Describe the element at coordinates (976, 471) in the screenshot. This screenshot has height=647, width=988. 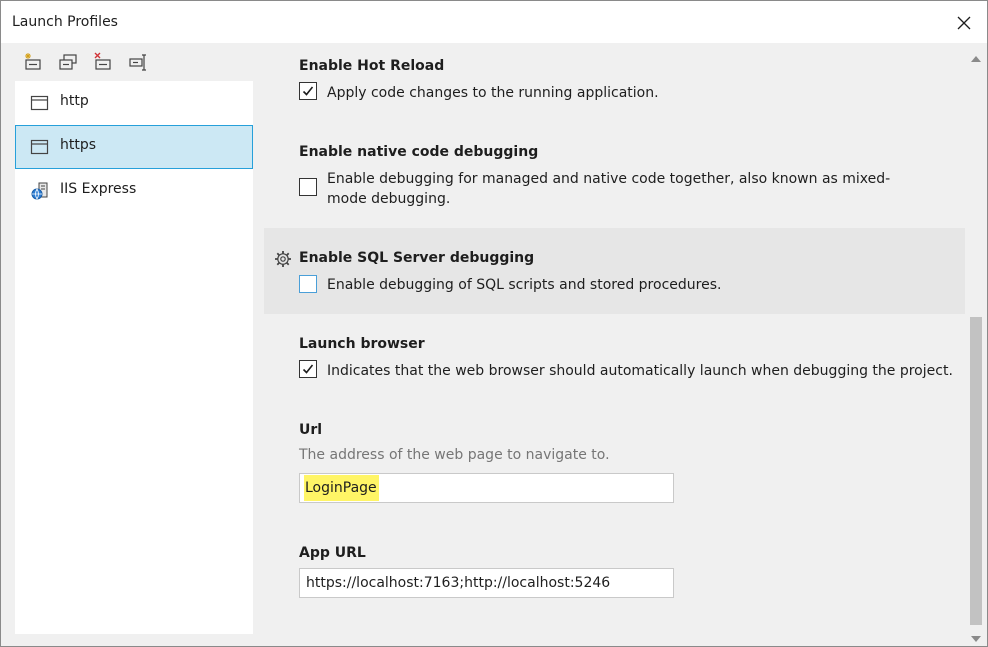
I see `scrollbar-thumb` at that location.